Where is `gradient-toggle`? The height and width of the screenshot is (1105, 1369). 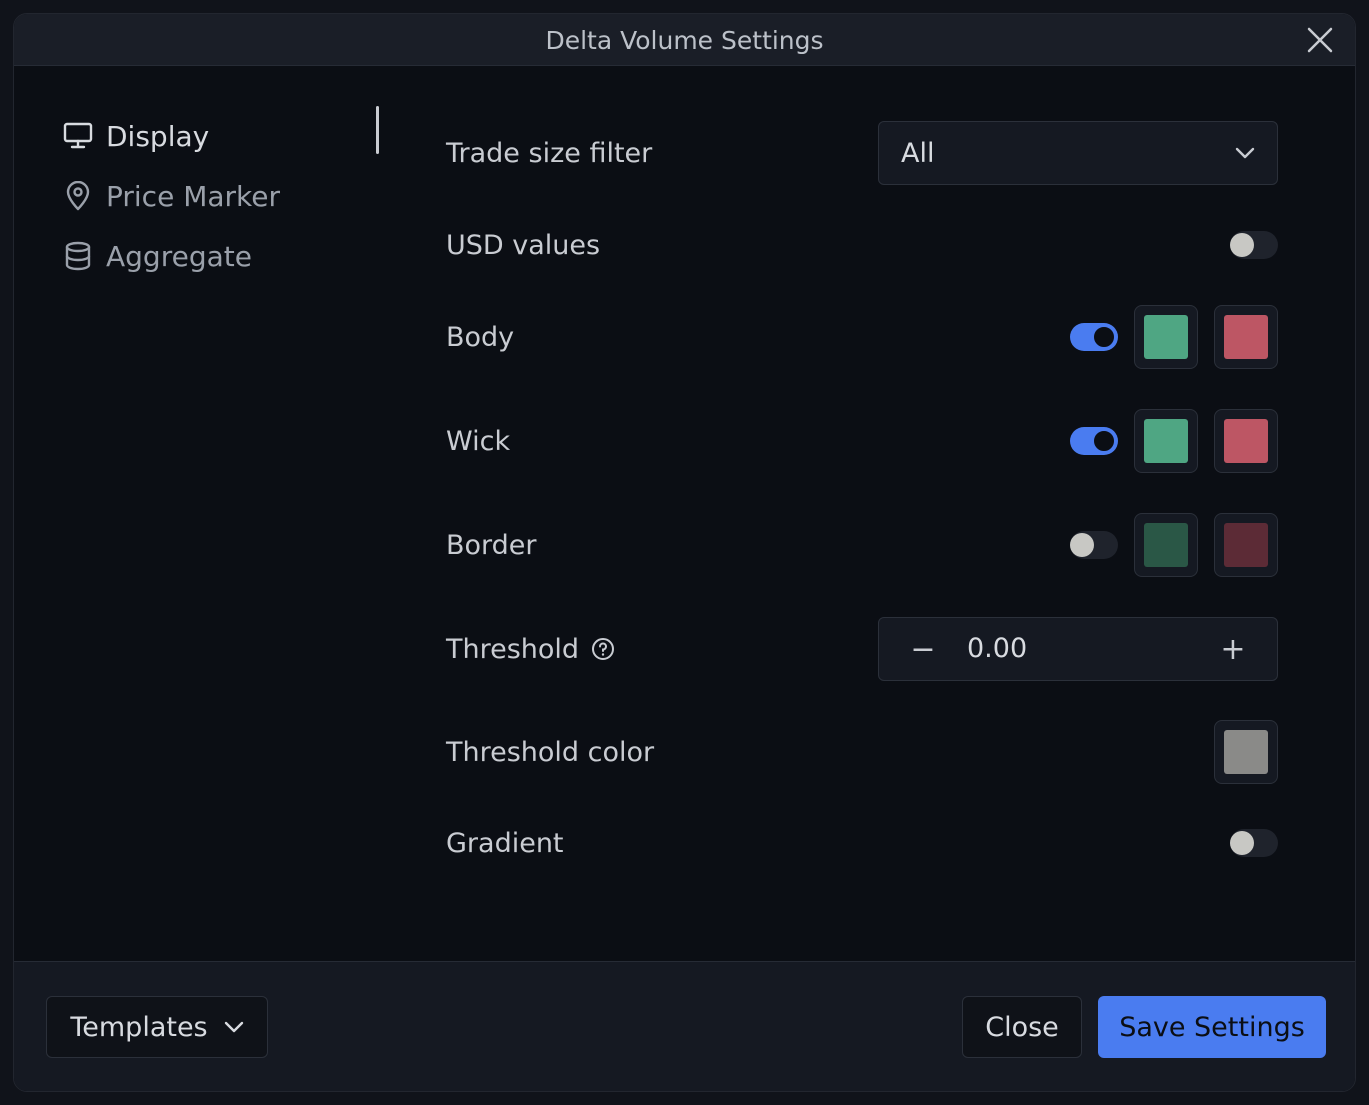 gradient-toggle is located at coordinates (1254, 843).